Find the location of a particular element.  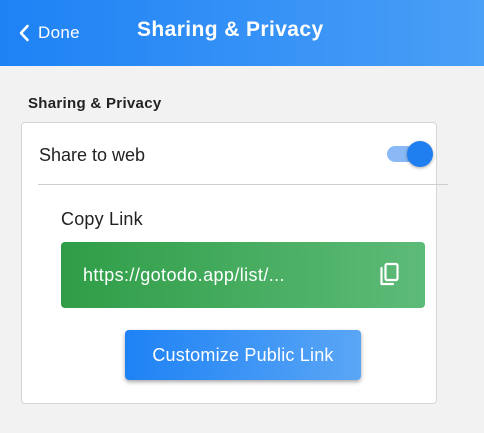

section-heading: Sharing & Privacy is located at coordinates (95, 103).